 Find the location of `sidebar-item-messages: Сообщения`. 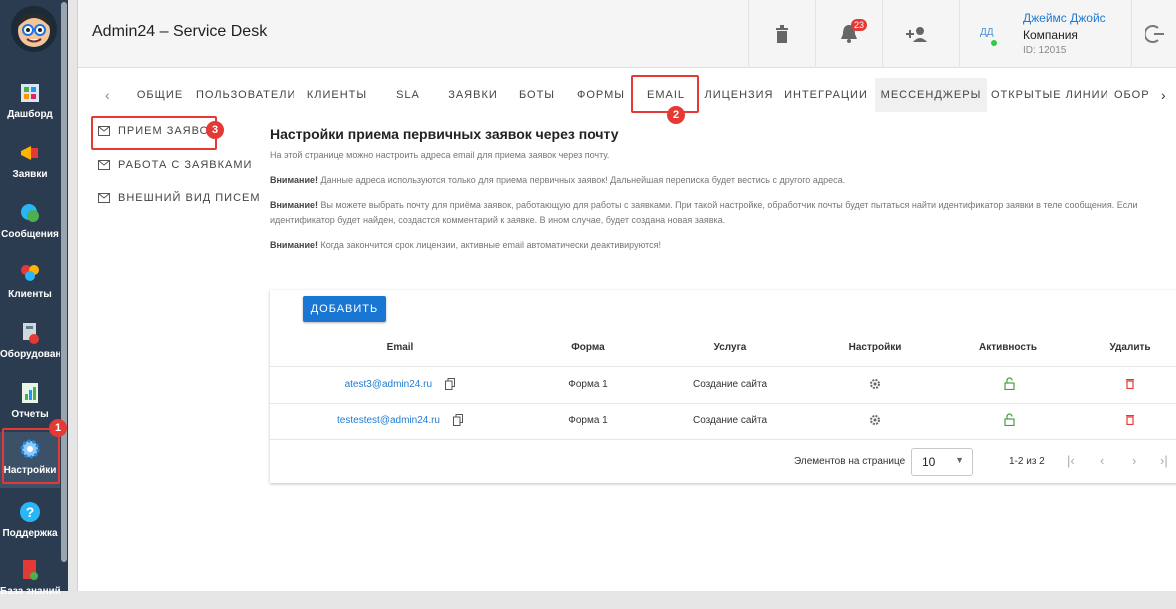

sidebar-item-messages: Сообщения is located at coordinates (30, 224).